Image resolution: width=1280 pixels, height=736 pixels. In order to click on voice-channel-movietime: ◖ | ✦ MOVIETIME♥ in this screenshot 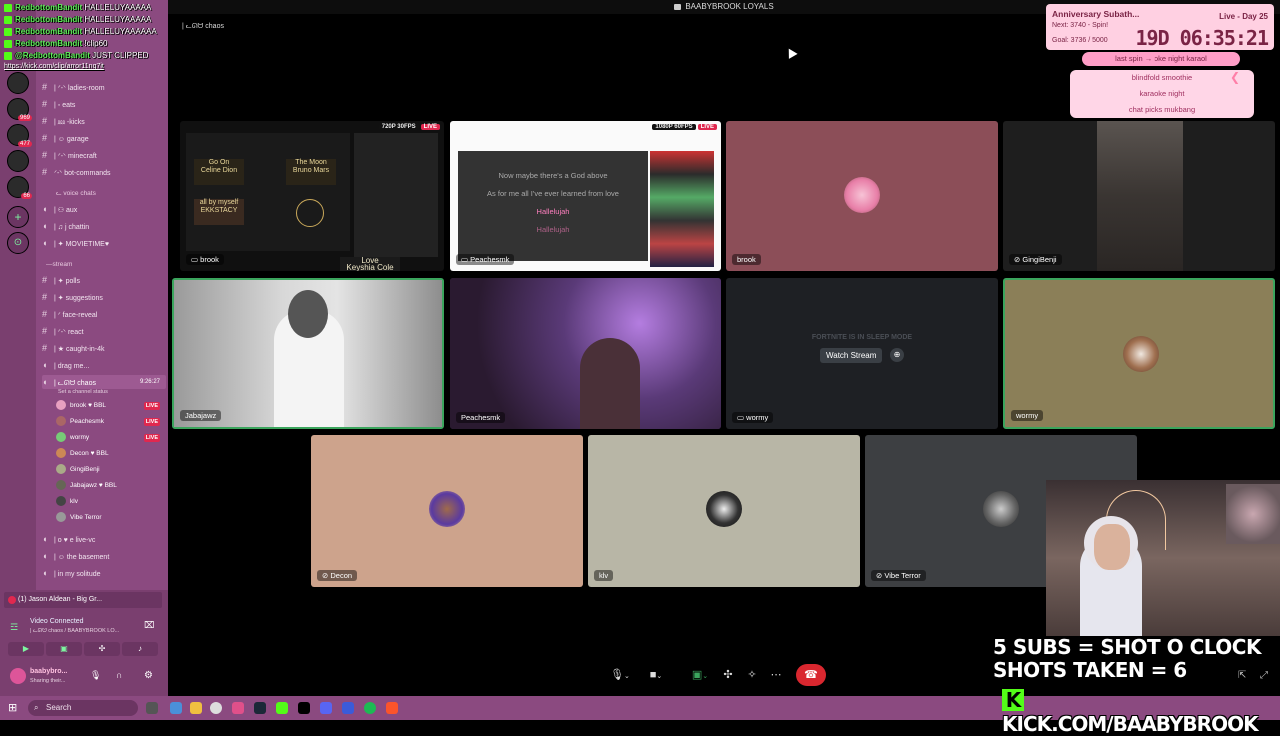, I will do `click(104, 243)`.